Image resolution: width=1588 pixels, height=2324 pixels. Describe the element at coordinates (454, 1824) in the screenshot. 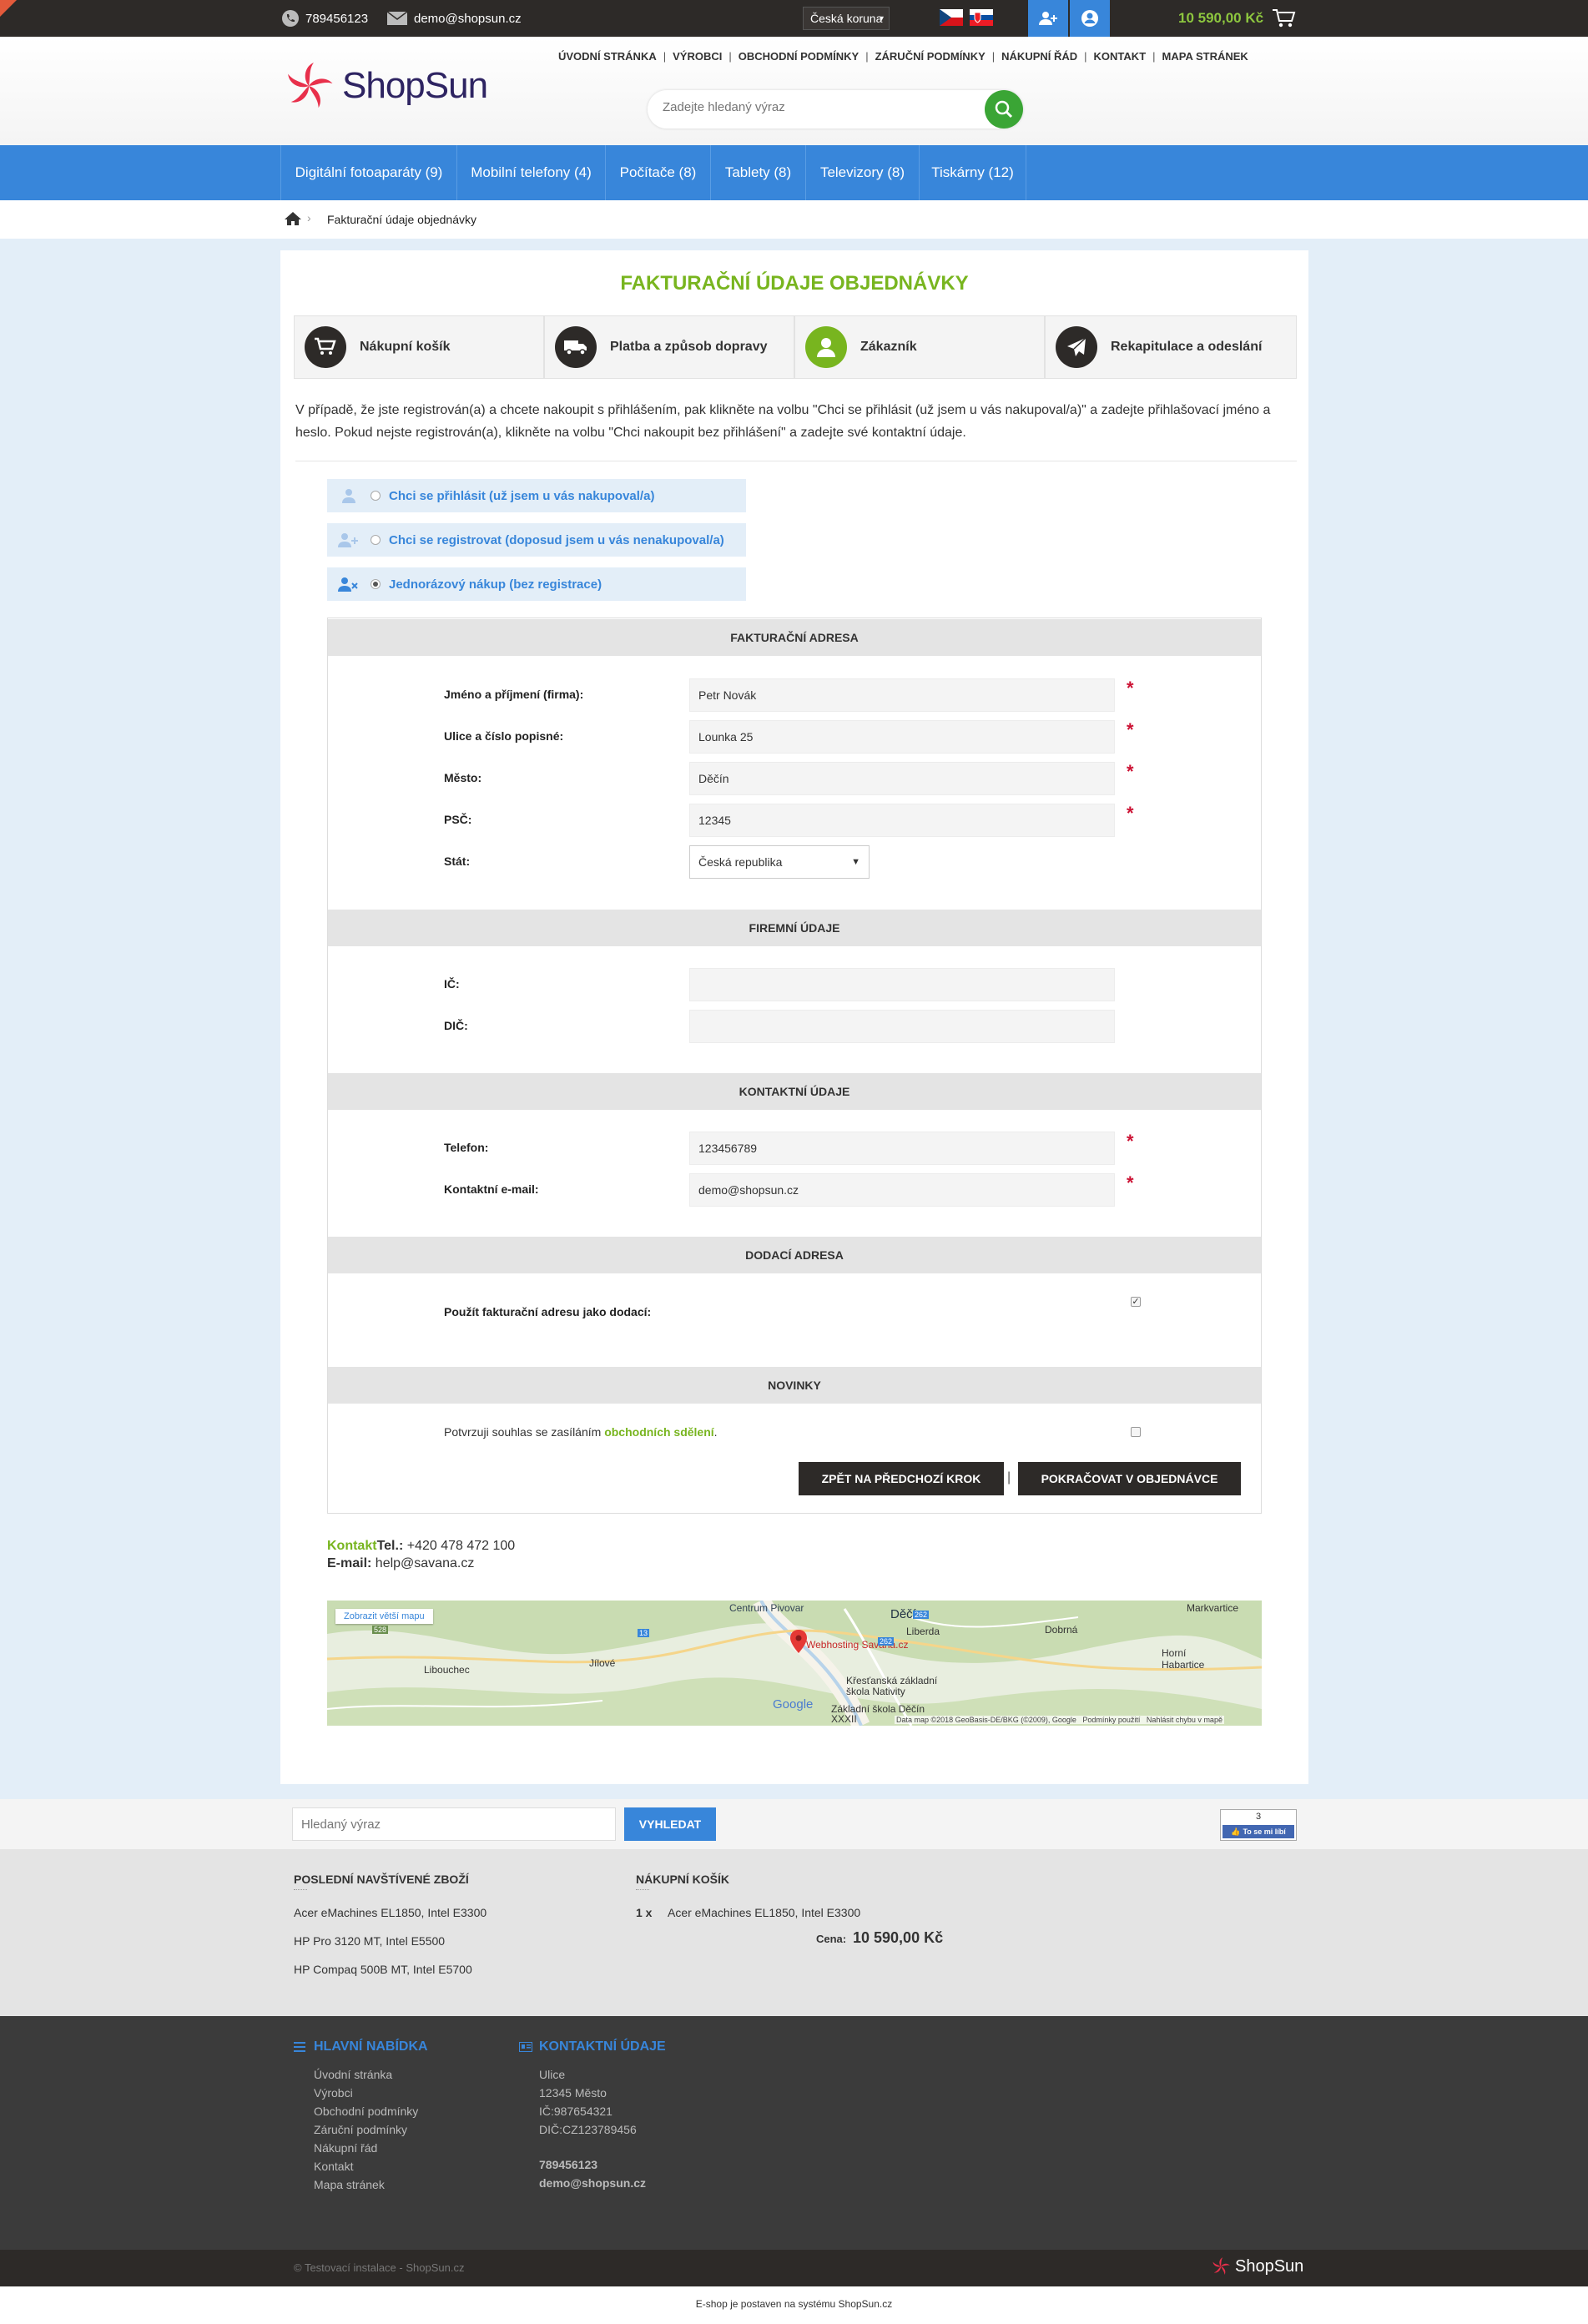

I see `bottom-search-input: Hledaný výraz` at that location.